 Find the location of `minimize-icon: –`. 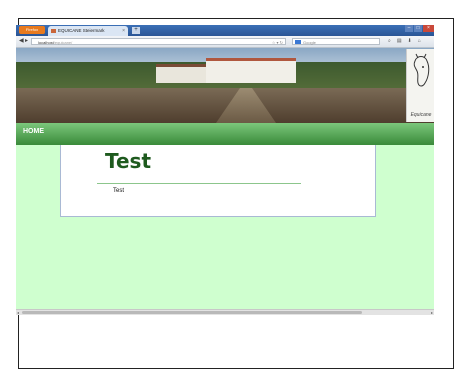

minimize-icon: – is located at coordinates (409, 28).